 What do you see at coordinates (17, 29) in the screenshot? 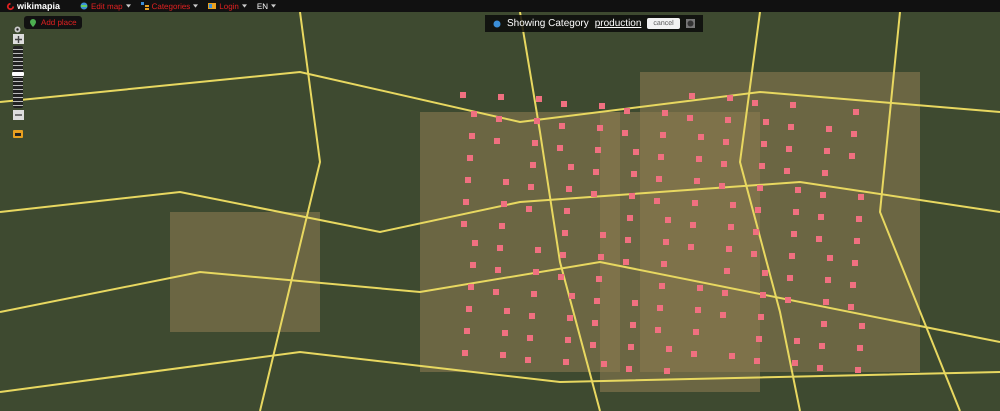
I see `gear-icon` at bounding box center [17, 29].